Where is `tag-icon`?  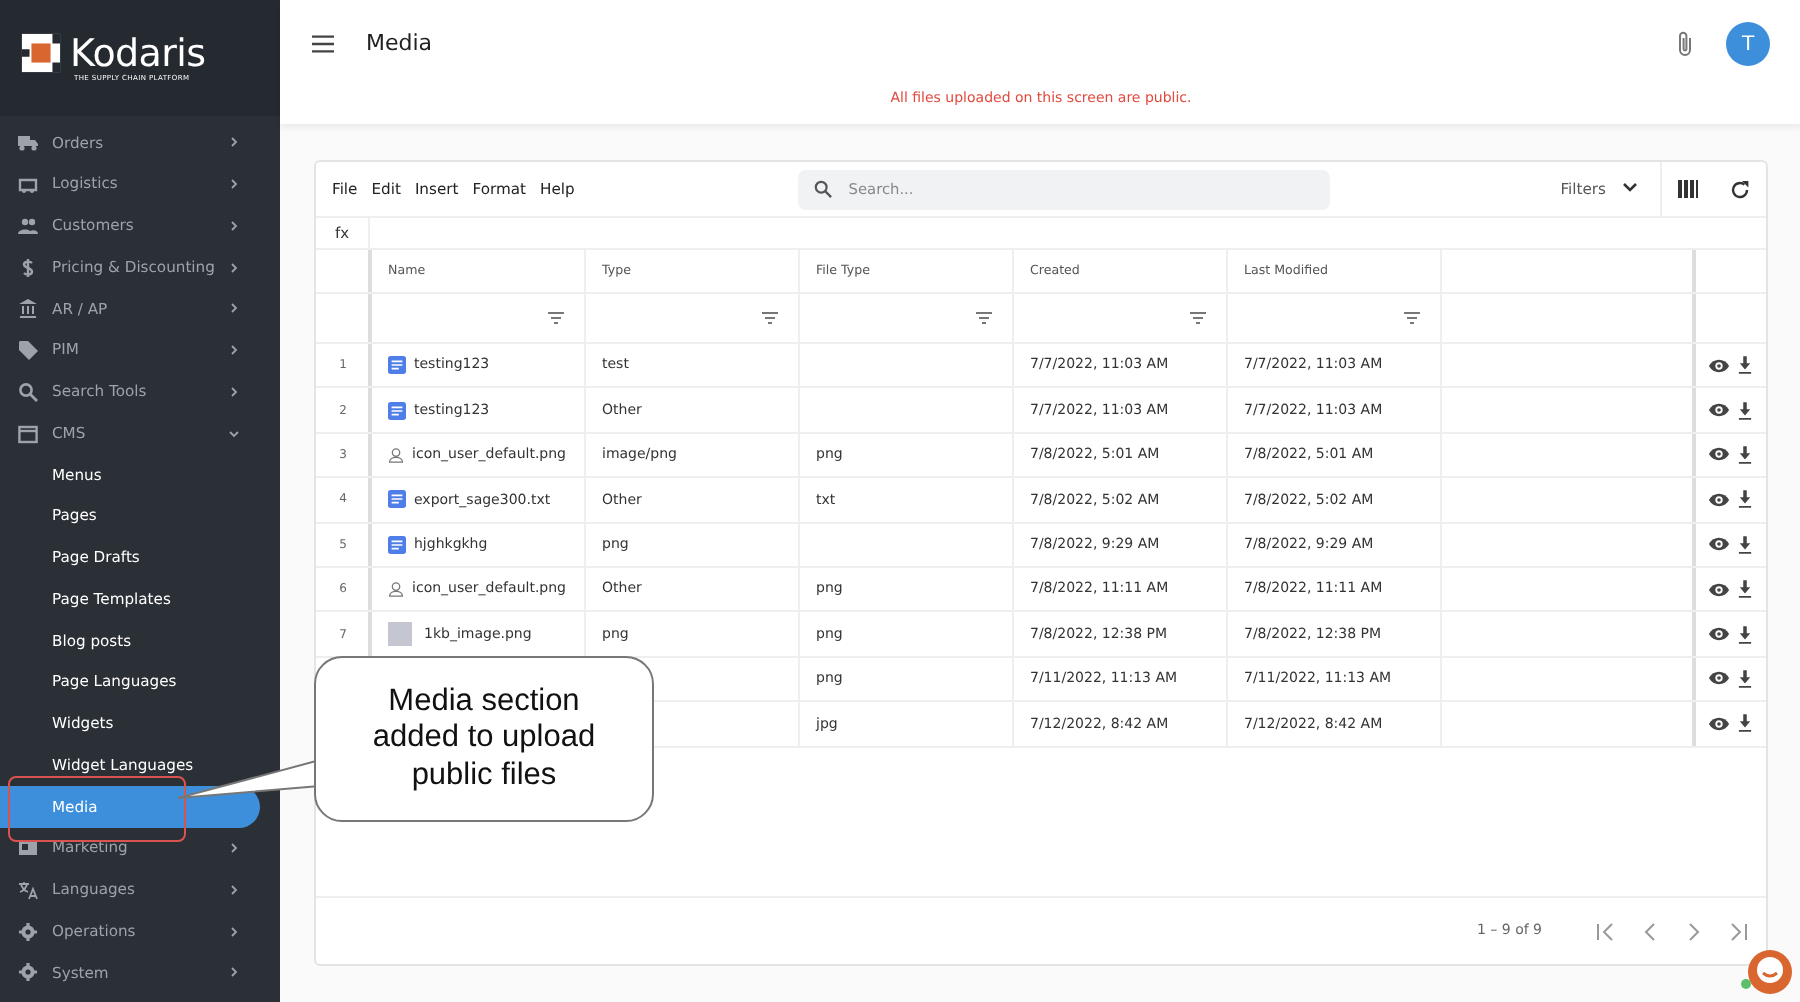
tag-icon is located at coordinates (28, 350).